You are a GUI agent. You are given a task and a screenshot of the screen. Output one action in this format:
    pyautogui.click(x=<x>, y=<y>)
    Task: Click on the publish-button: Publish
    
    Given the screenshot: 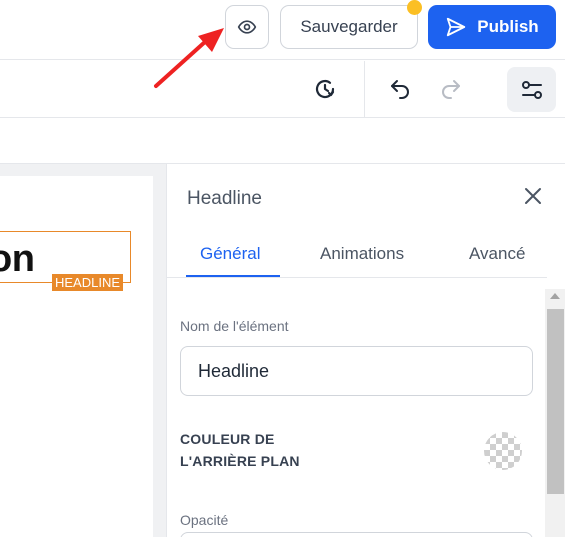 What is the action you would take?
    pyautogui.click(x=492, y=27)
    